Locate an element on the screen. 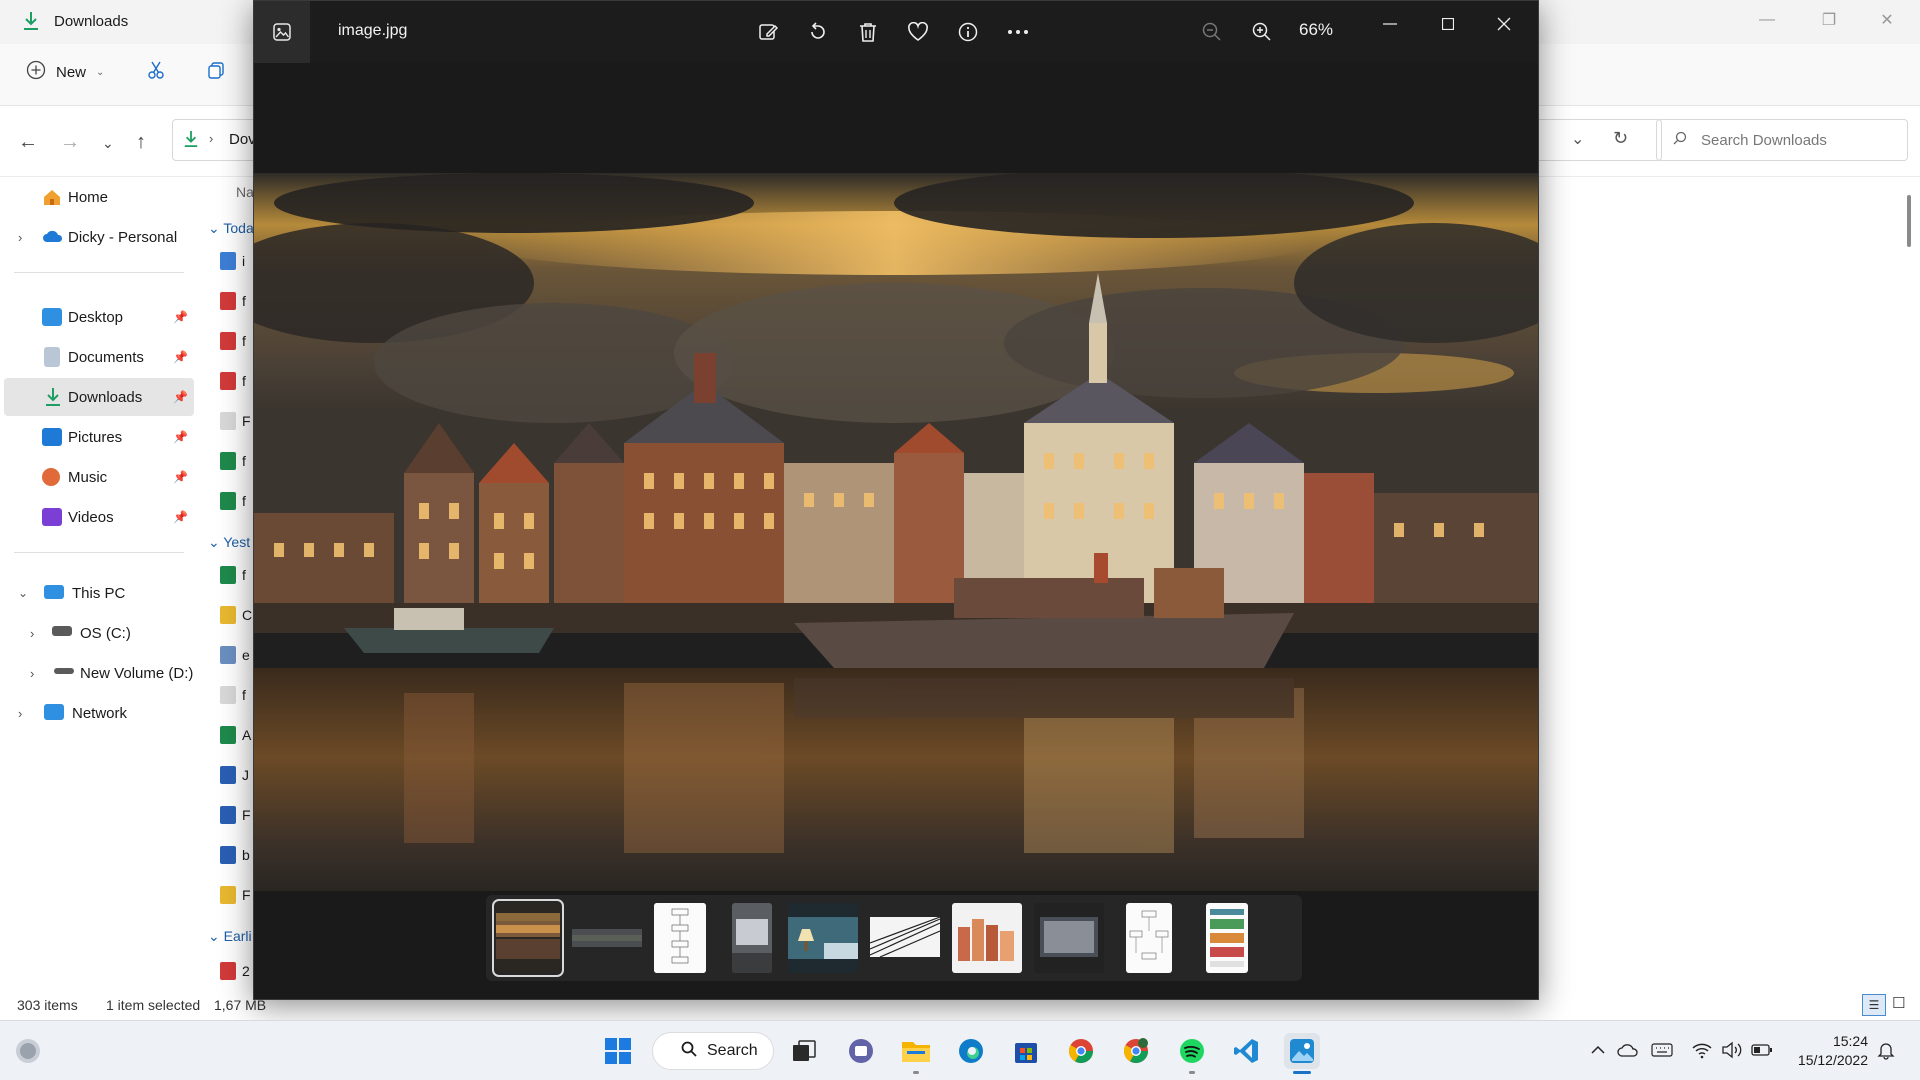 Image resolution: width=1920 pixels, height=1080 pixels. thumbnail-flowchart-doc is located at coordinates (680, 938).